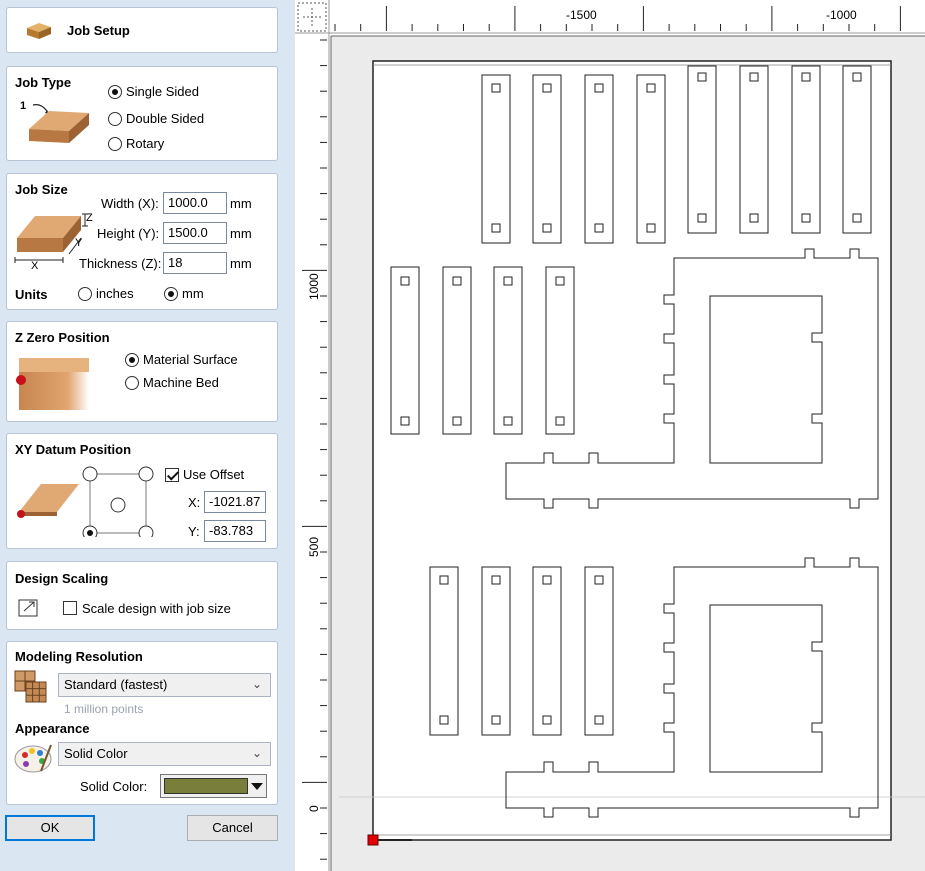 The height and width of the screenshot is (871, 925). Describe the element at coordinates (132, 383) in the screenshot. I see `machine-bed-radio` at that location.